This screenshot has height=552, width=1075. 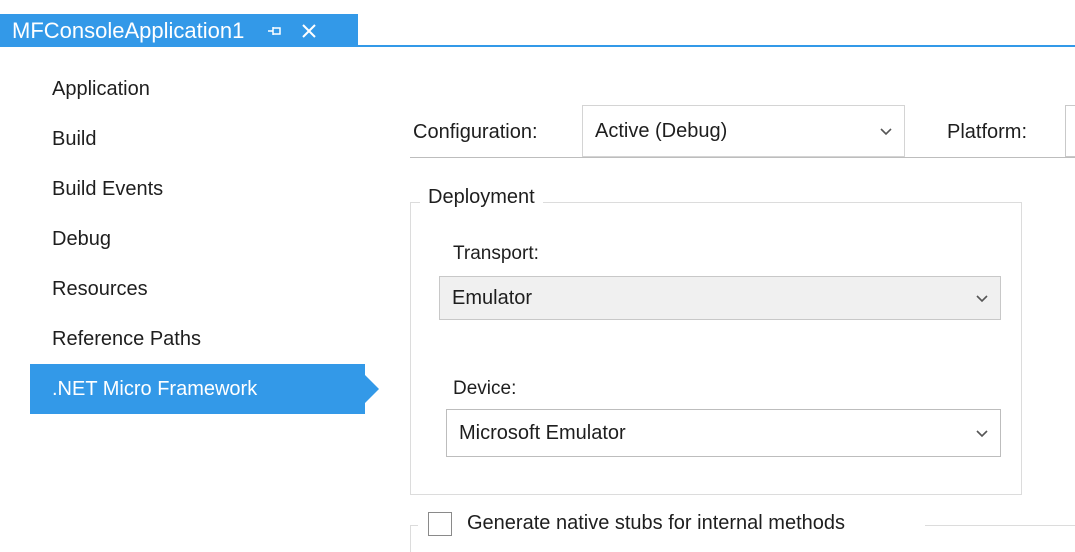 I want to click on options-group-top, so click(x=1000, y=525).